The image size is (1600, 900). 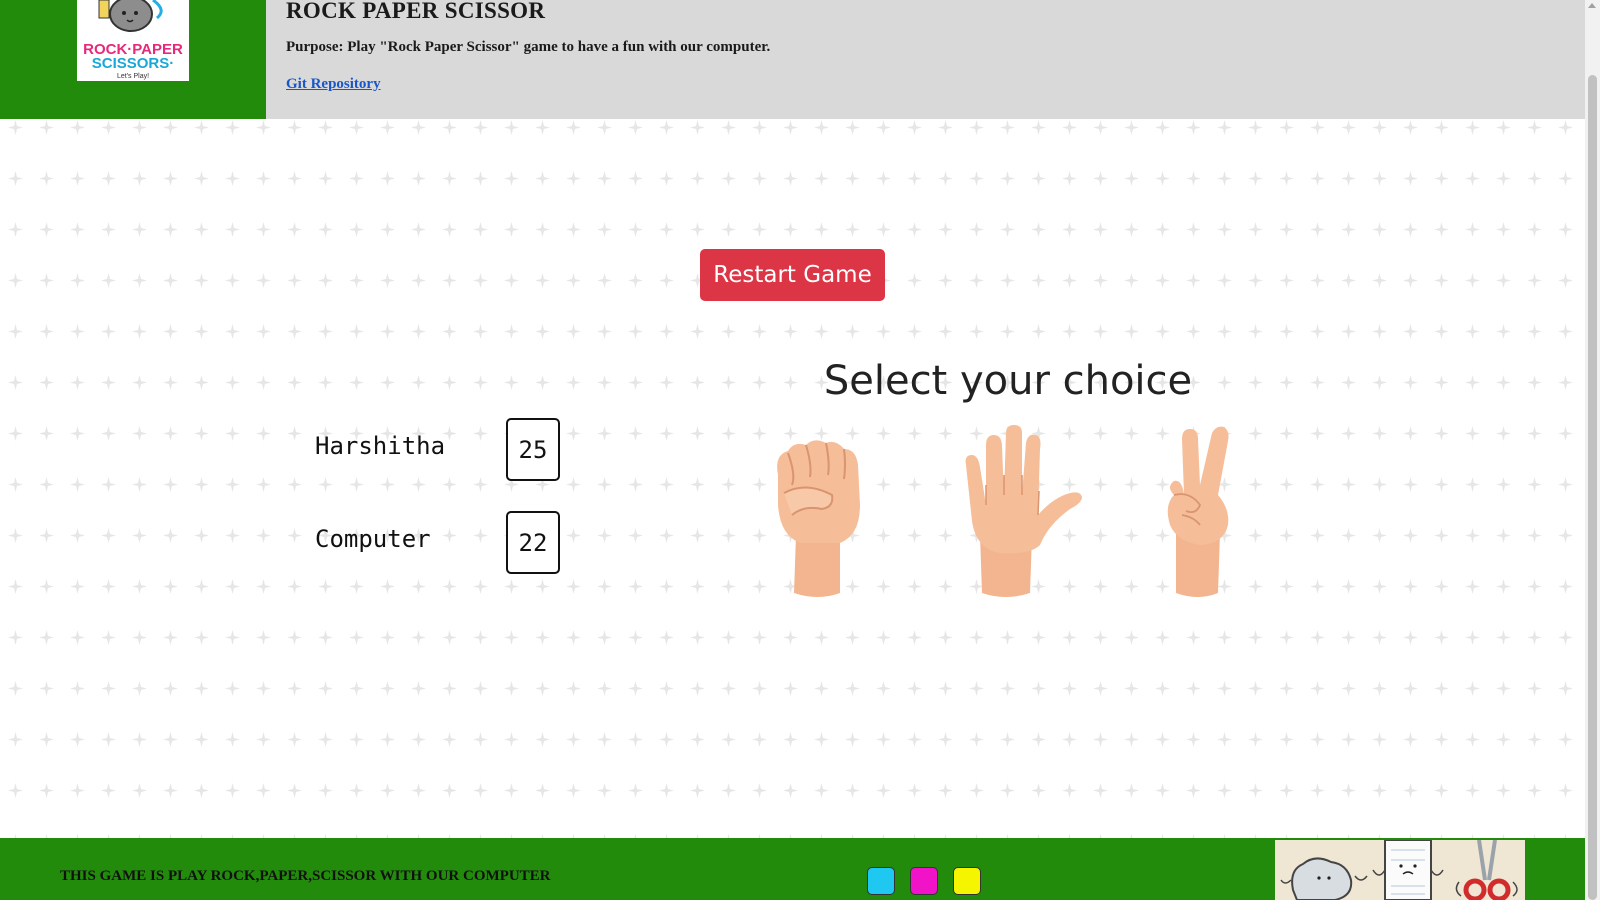 I want to click on page-title: ROCK PAPER SCISSOR, so click(x=416, y=11).